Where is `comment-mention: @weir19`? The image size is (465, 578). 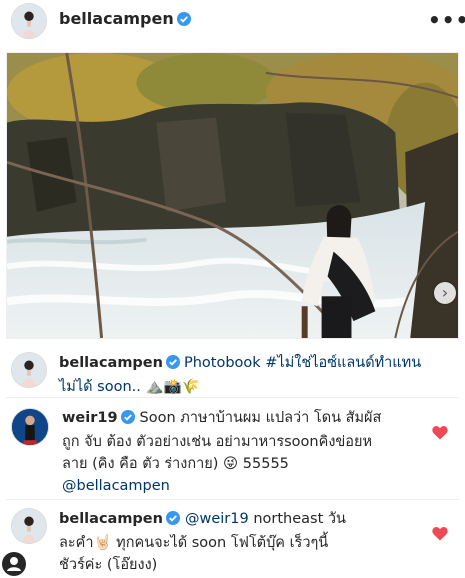
comment-mention: @weir19 is located at coordinates (217, 519).